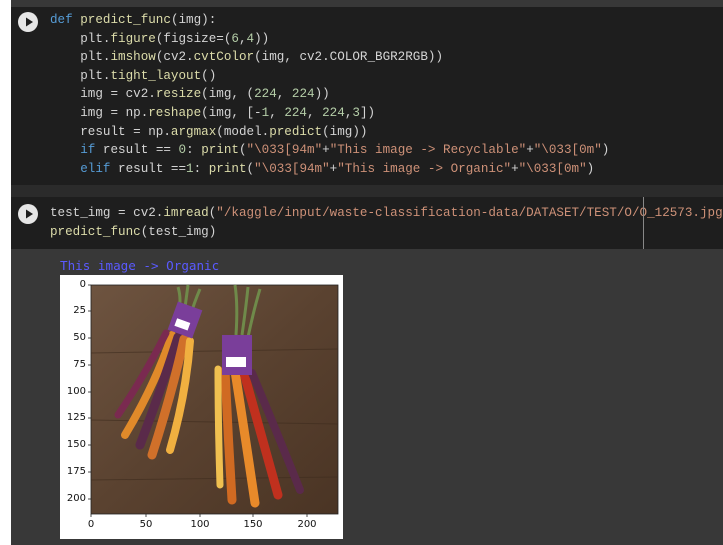 This screenshot has width=723, height=545. I want to click on code-token: (img, cv2.COLOR_BGR2RGB)), so click(349, 57).